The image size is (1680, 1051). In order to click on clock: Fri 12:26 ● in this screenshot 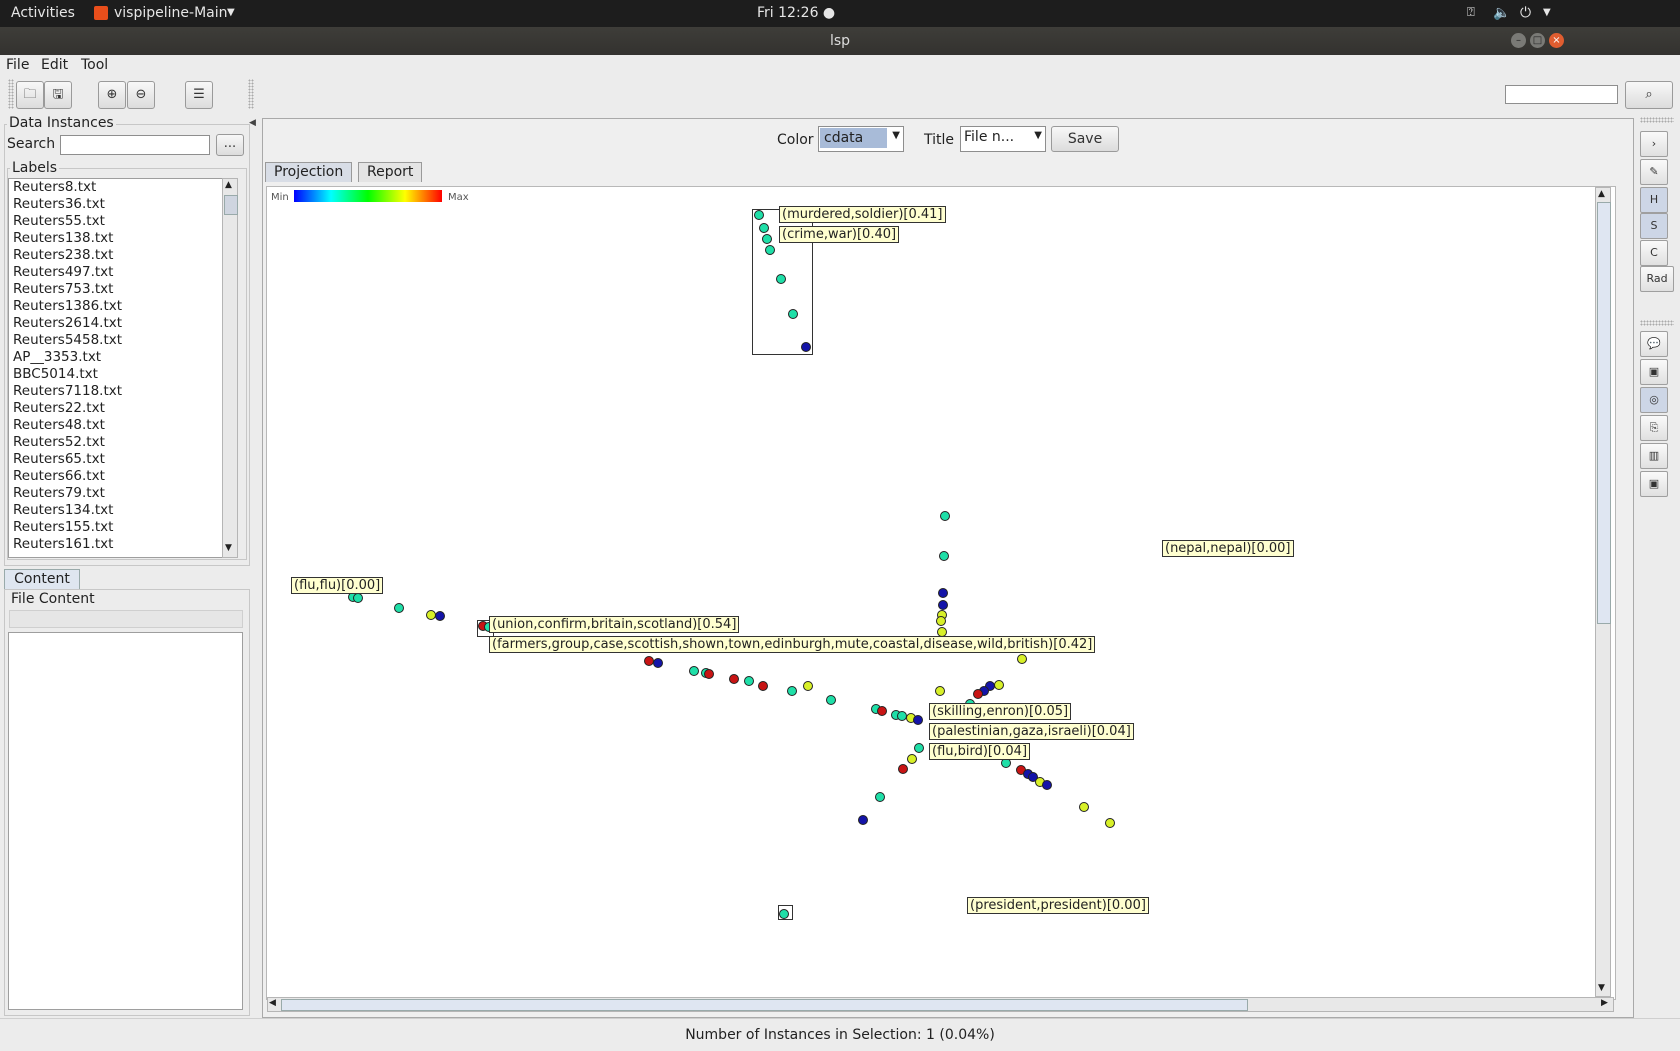, I will do `click(796, 13)`.